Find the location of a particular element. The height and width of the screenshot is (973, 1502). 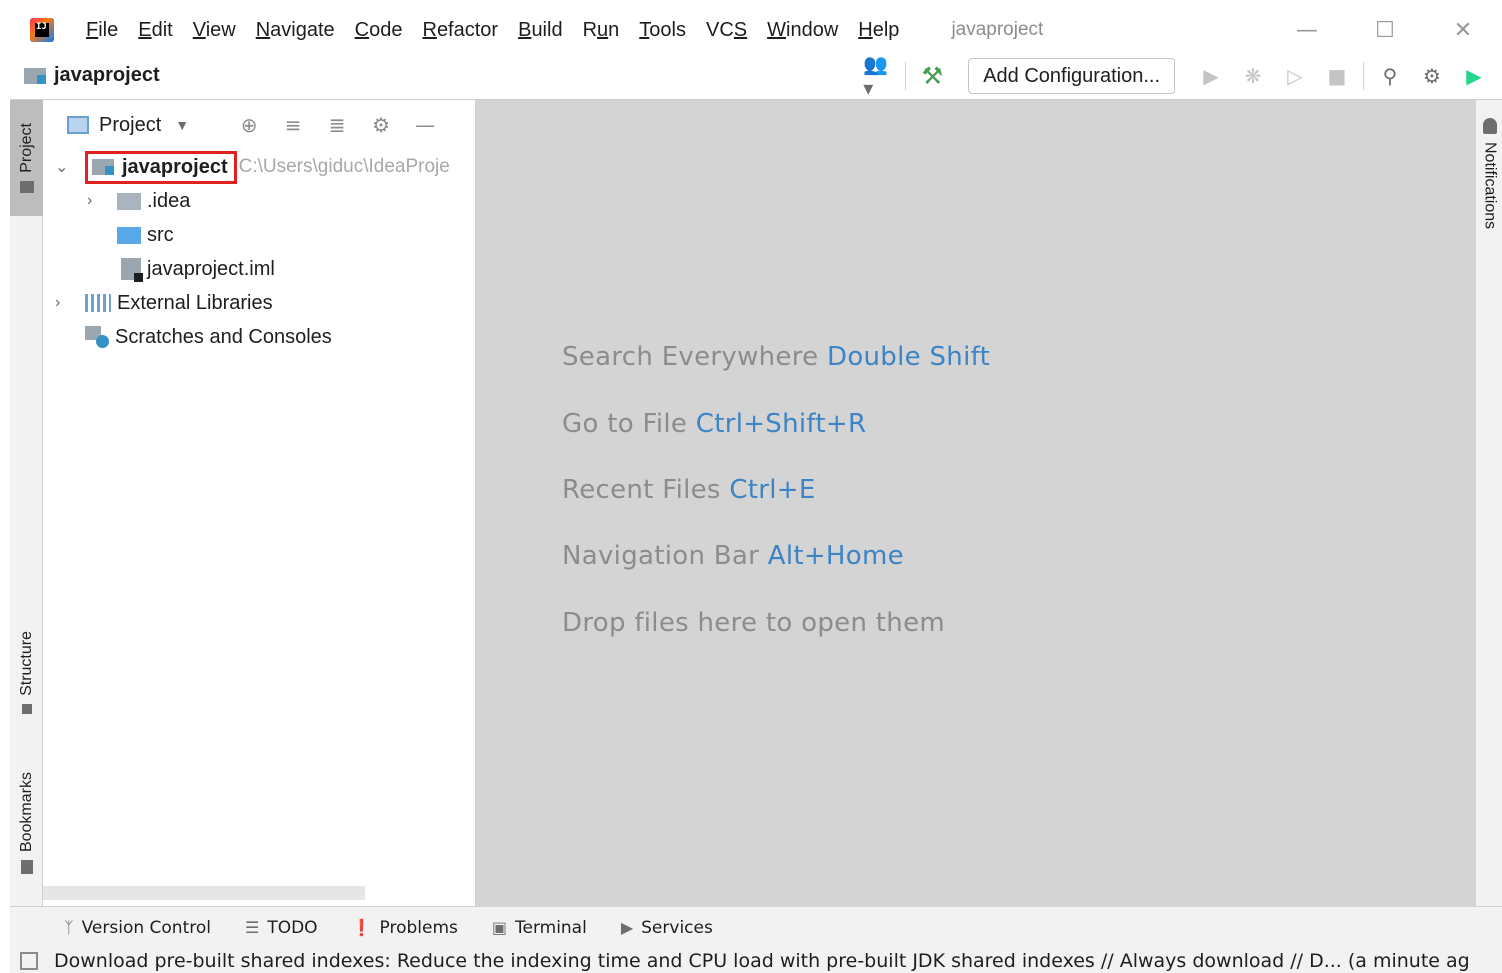

breadcrumb: javaproject is located at coordinates (92, 75).